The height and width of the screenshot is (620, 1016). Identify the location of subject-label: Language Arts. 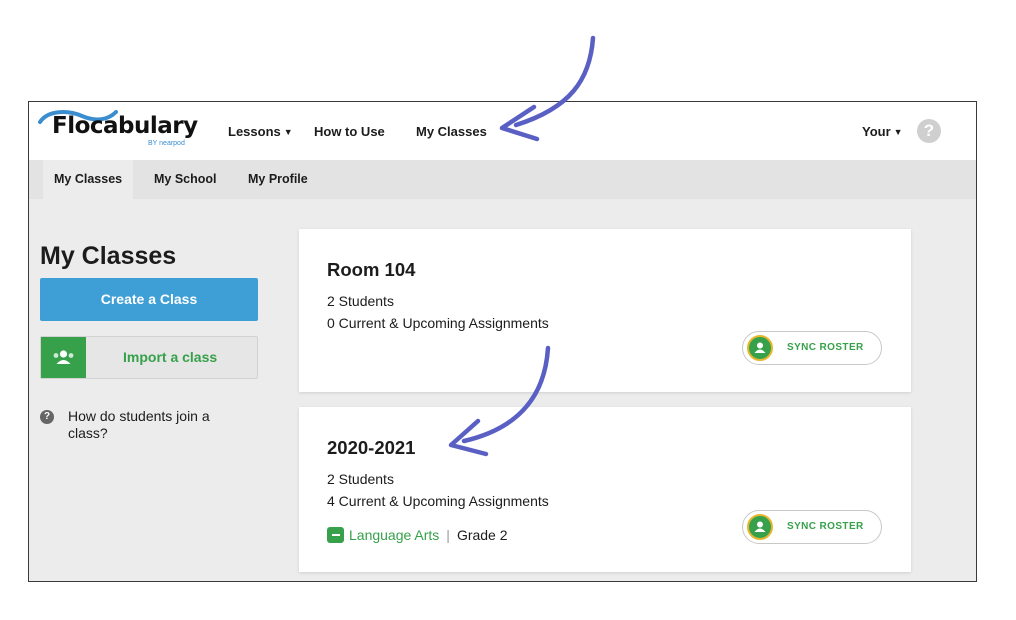
(394, 535).